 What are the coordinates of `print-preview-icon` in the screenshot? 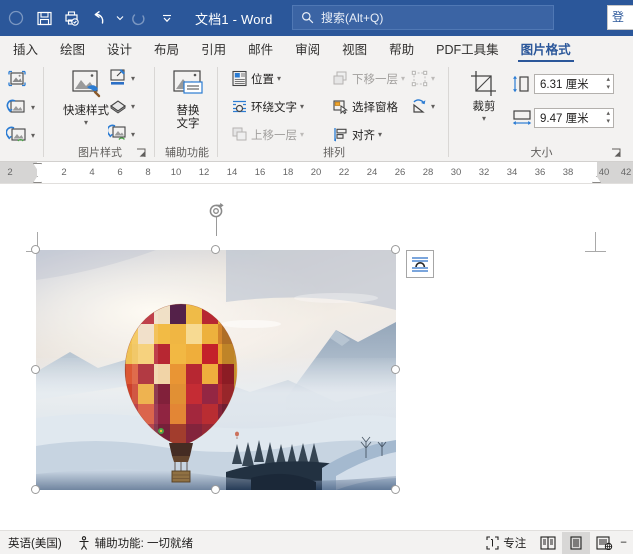 It's located at (72, 18).